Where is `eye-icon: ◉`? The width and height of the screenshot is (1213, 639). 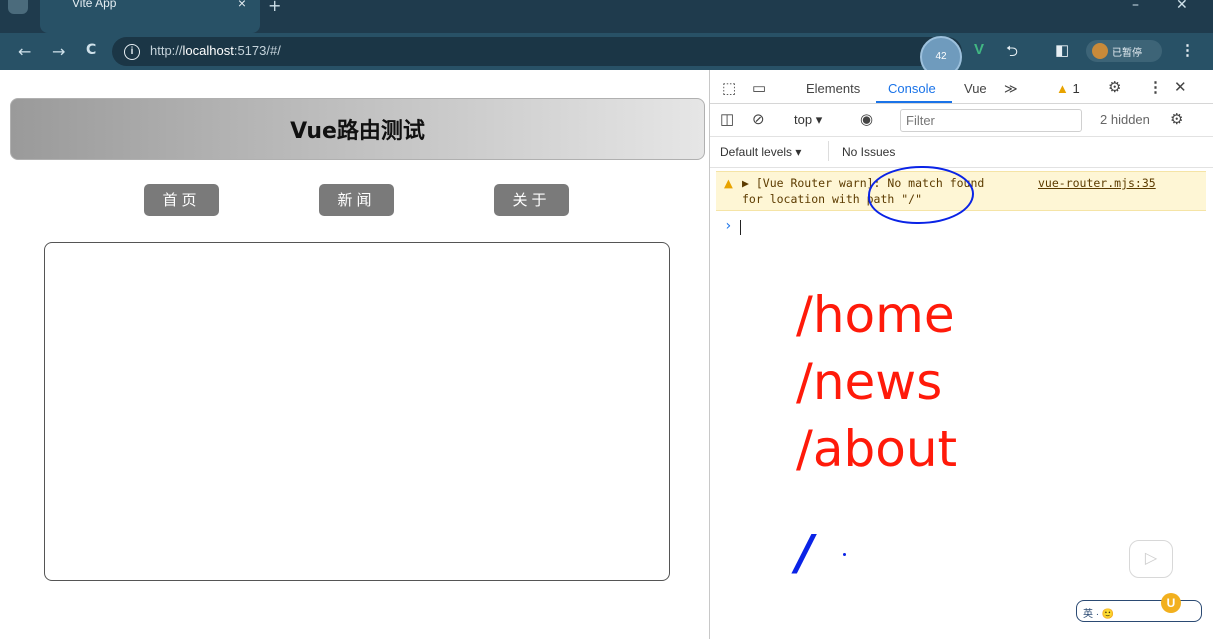
eye-icon: ◉ is located at coordinates (866, 119).